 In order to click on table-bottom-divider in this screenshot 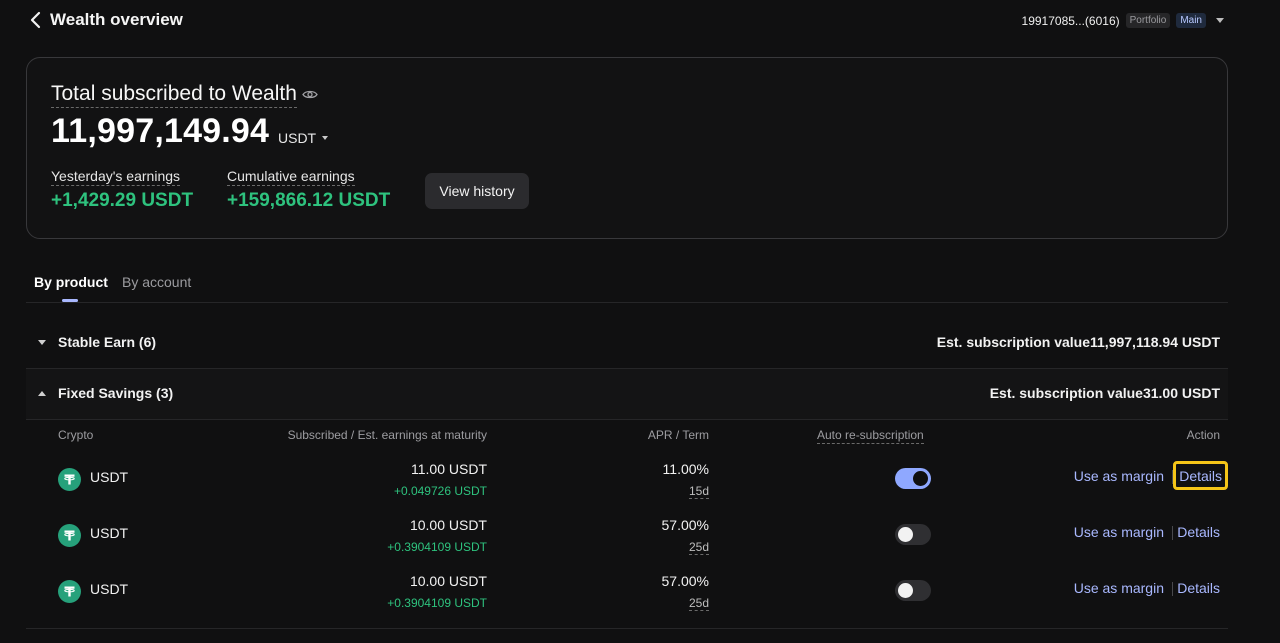, I will do `click(627, 628)`.